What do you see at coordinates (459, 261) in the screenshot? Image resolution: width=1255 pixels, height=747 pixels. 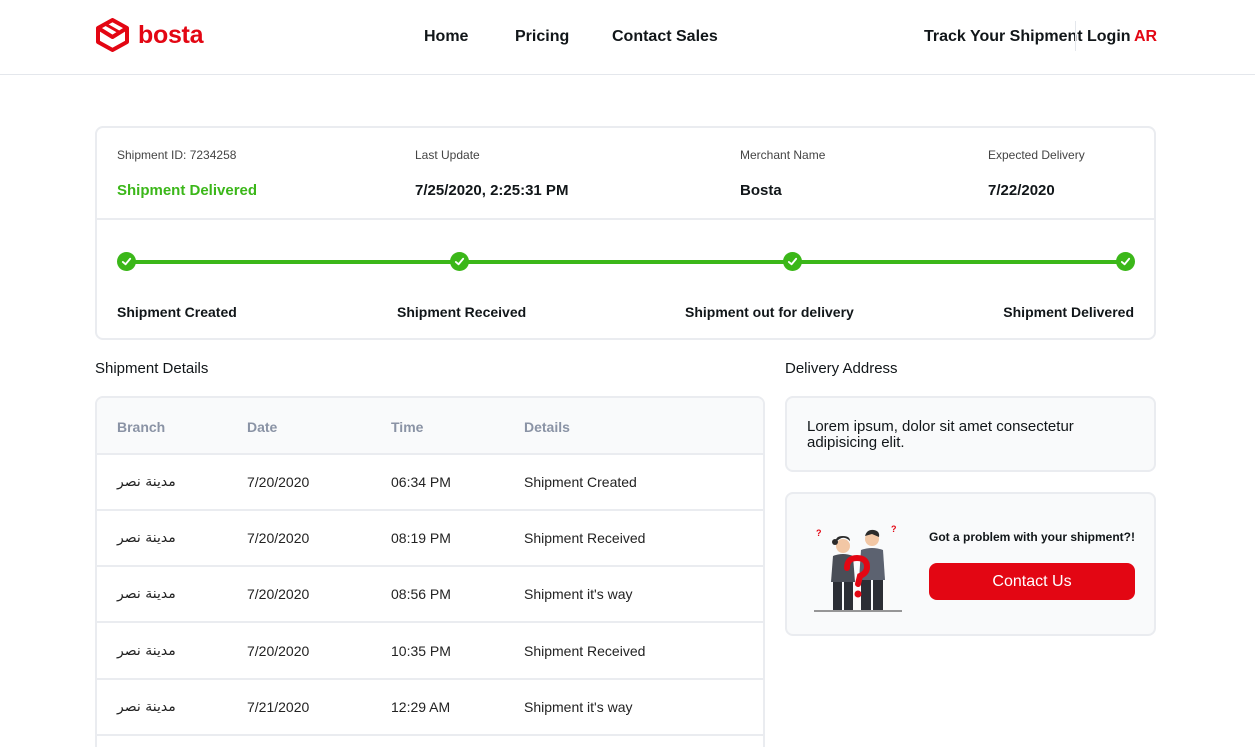 I see `step-received-check-icon` at bounding box center [459, 261].